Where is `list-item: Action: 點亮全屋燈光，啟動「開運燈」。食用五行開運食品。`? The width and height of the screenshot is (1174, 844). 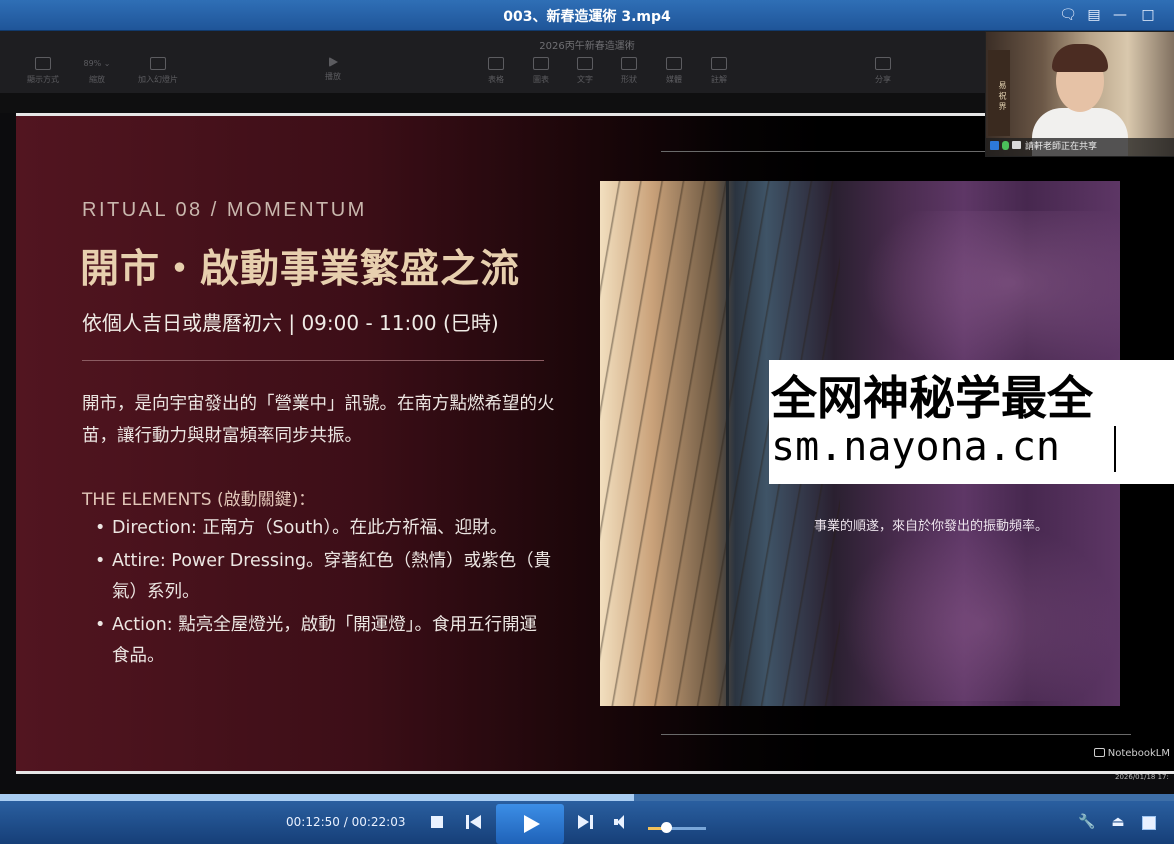 list-item: Action: 點亮全屋燈光，啟動「開運燈」。食用五行開運食品。 is located at coordinates (322, 641).